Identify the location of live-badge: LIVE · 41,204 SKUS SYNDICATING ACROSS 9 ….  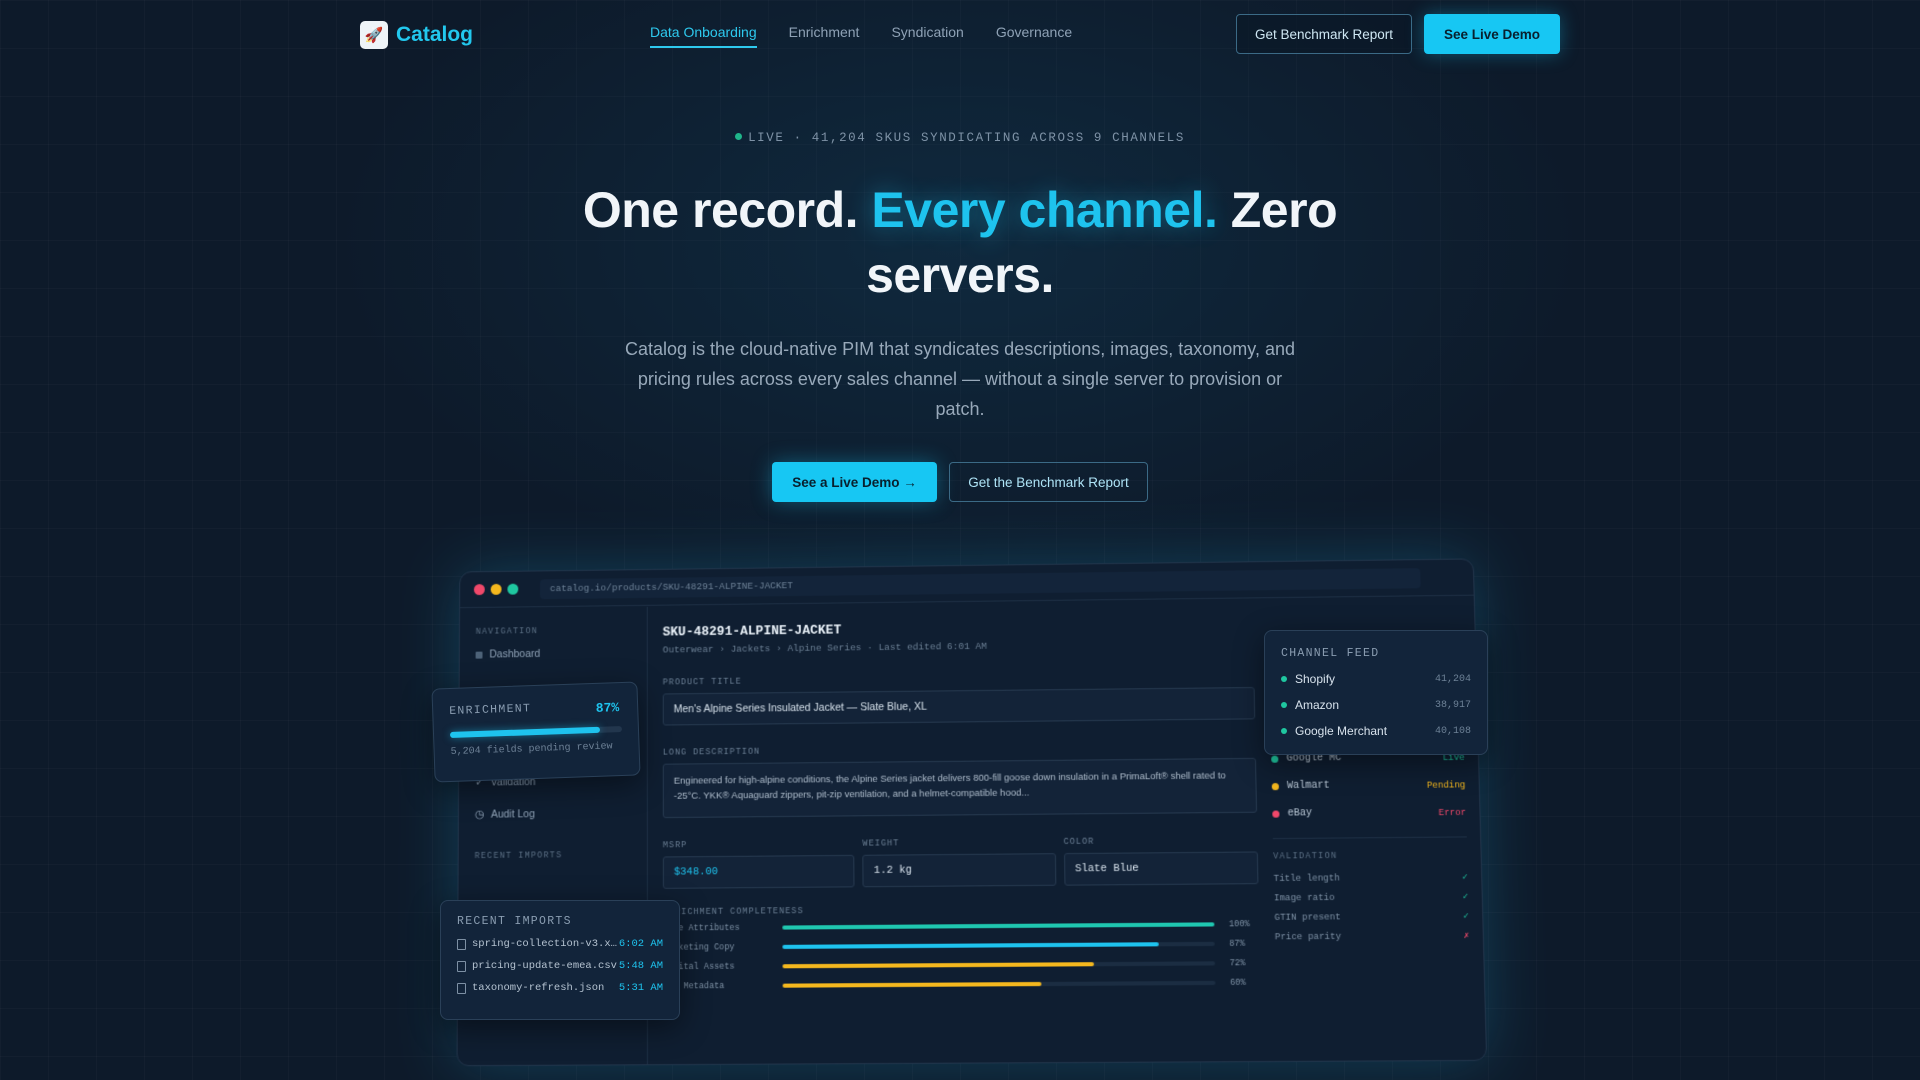
(960, 138).